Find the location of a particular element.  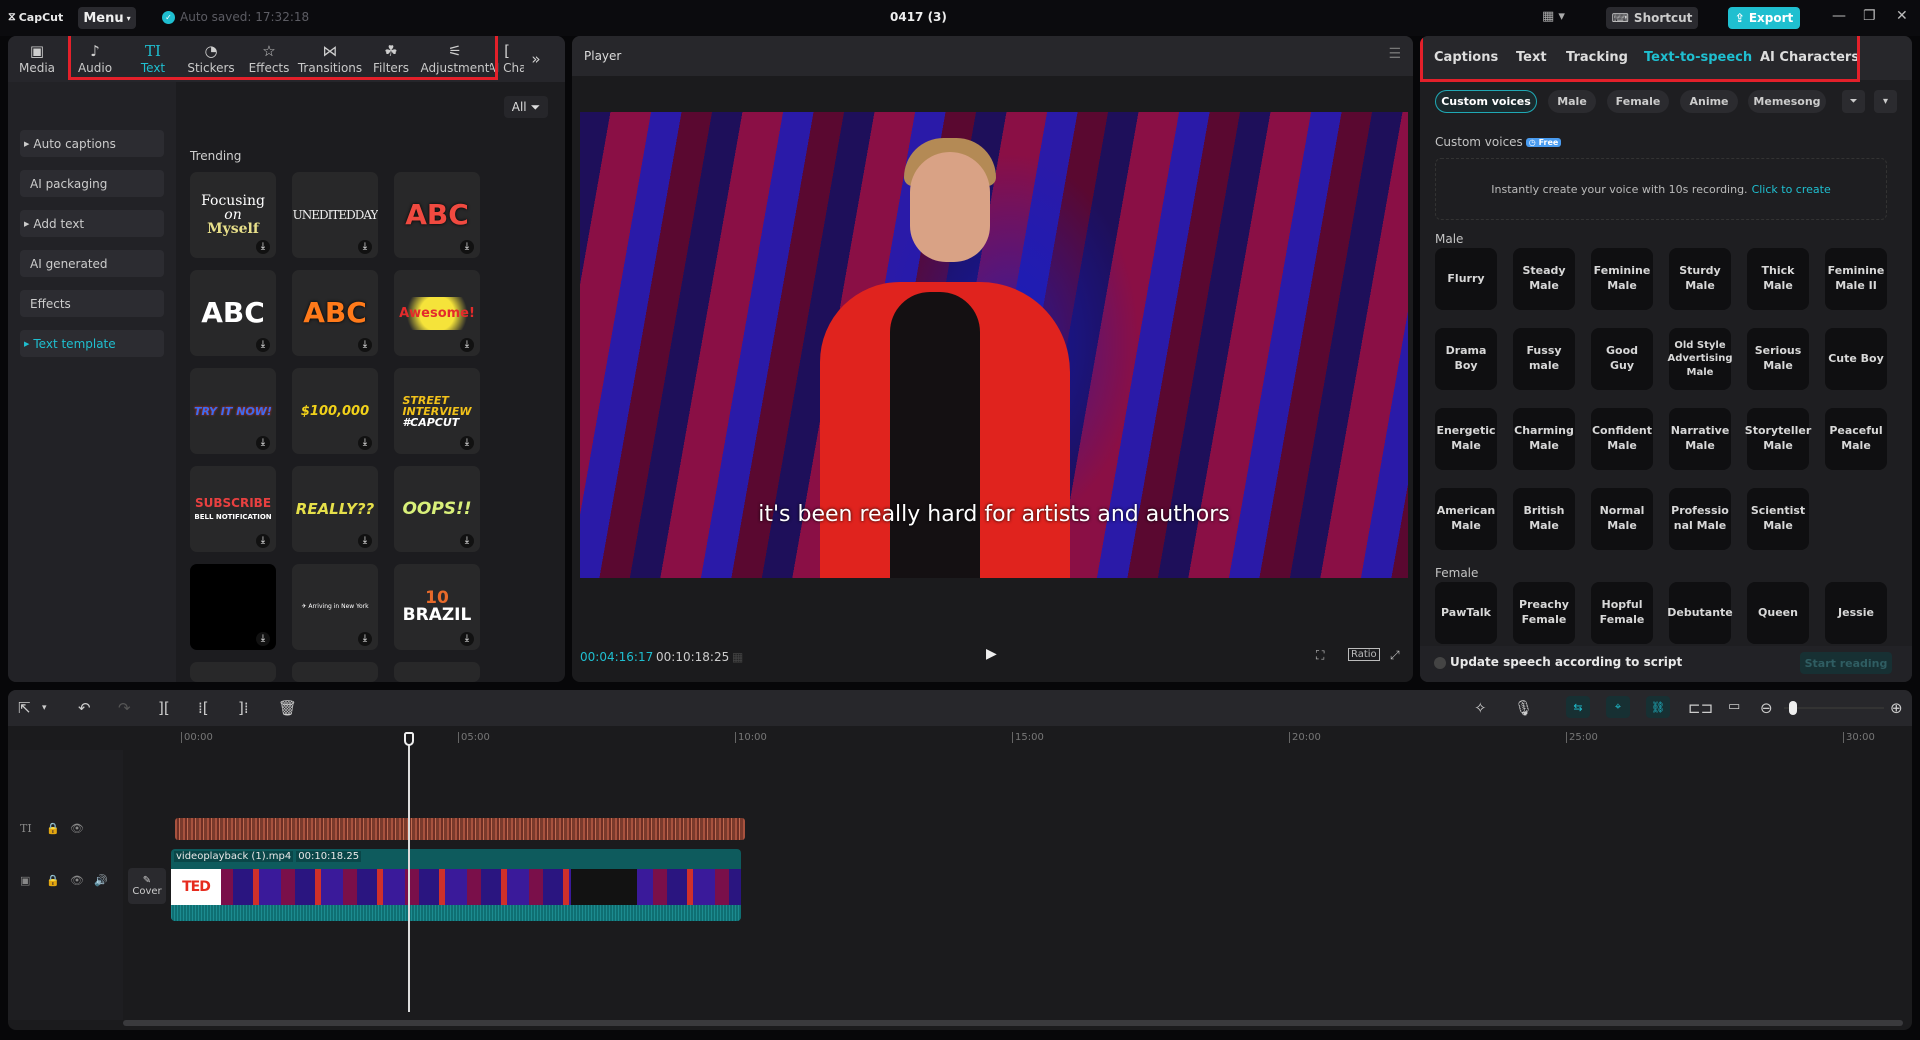

voice-card: British Male is located at coordinates (1544, 519).